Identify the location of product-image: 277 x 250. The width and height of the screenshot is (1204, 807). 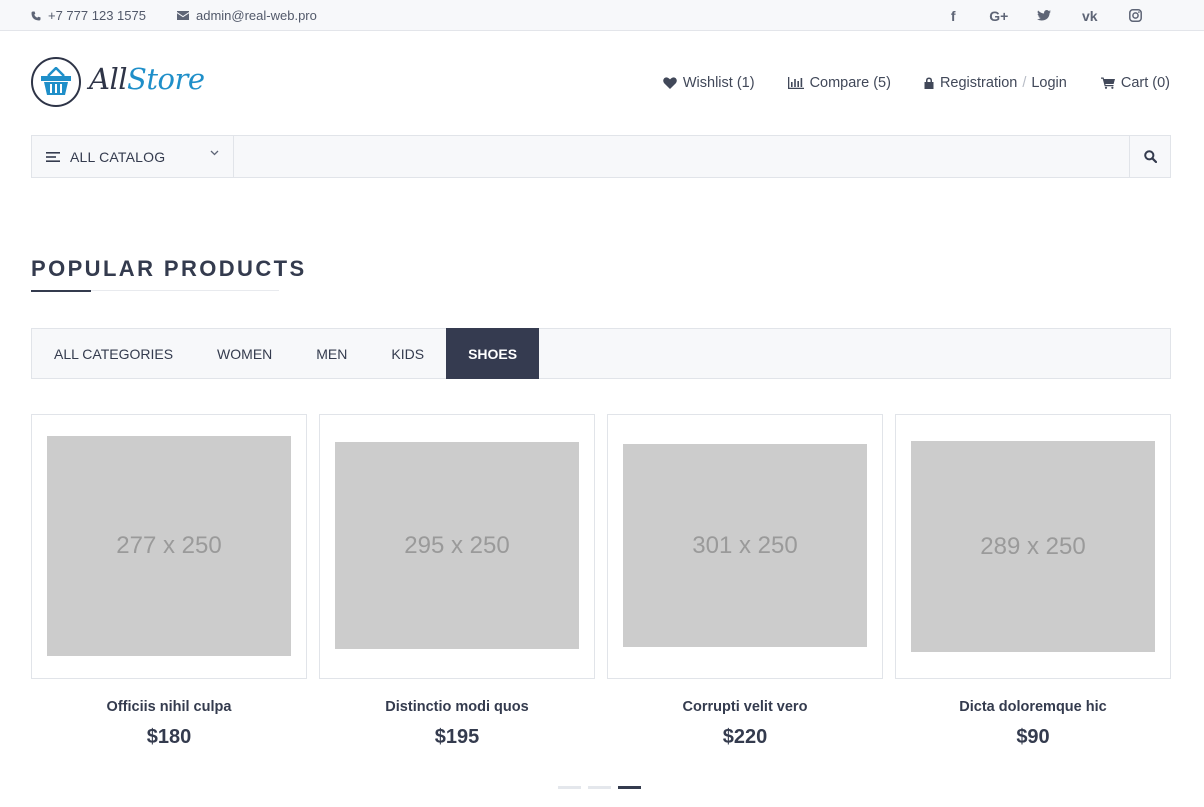
(169, 546).